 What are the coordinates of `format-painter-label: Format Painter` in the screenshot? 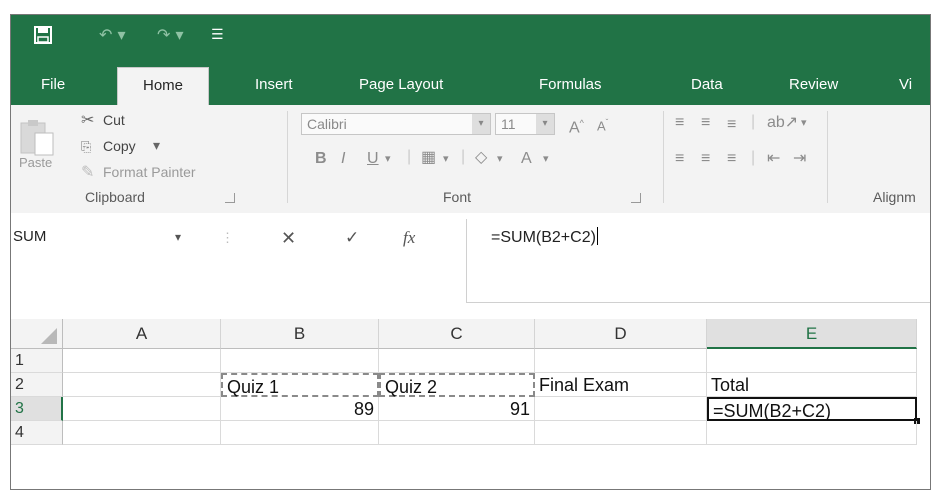 It's located at (149, 172).